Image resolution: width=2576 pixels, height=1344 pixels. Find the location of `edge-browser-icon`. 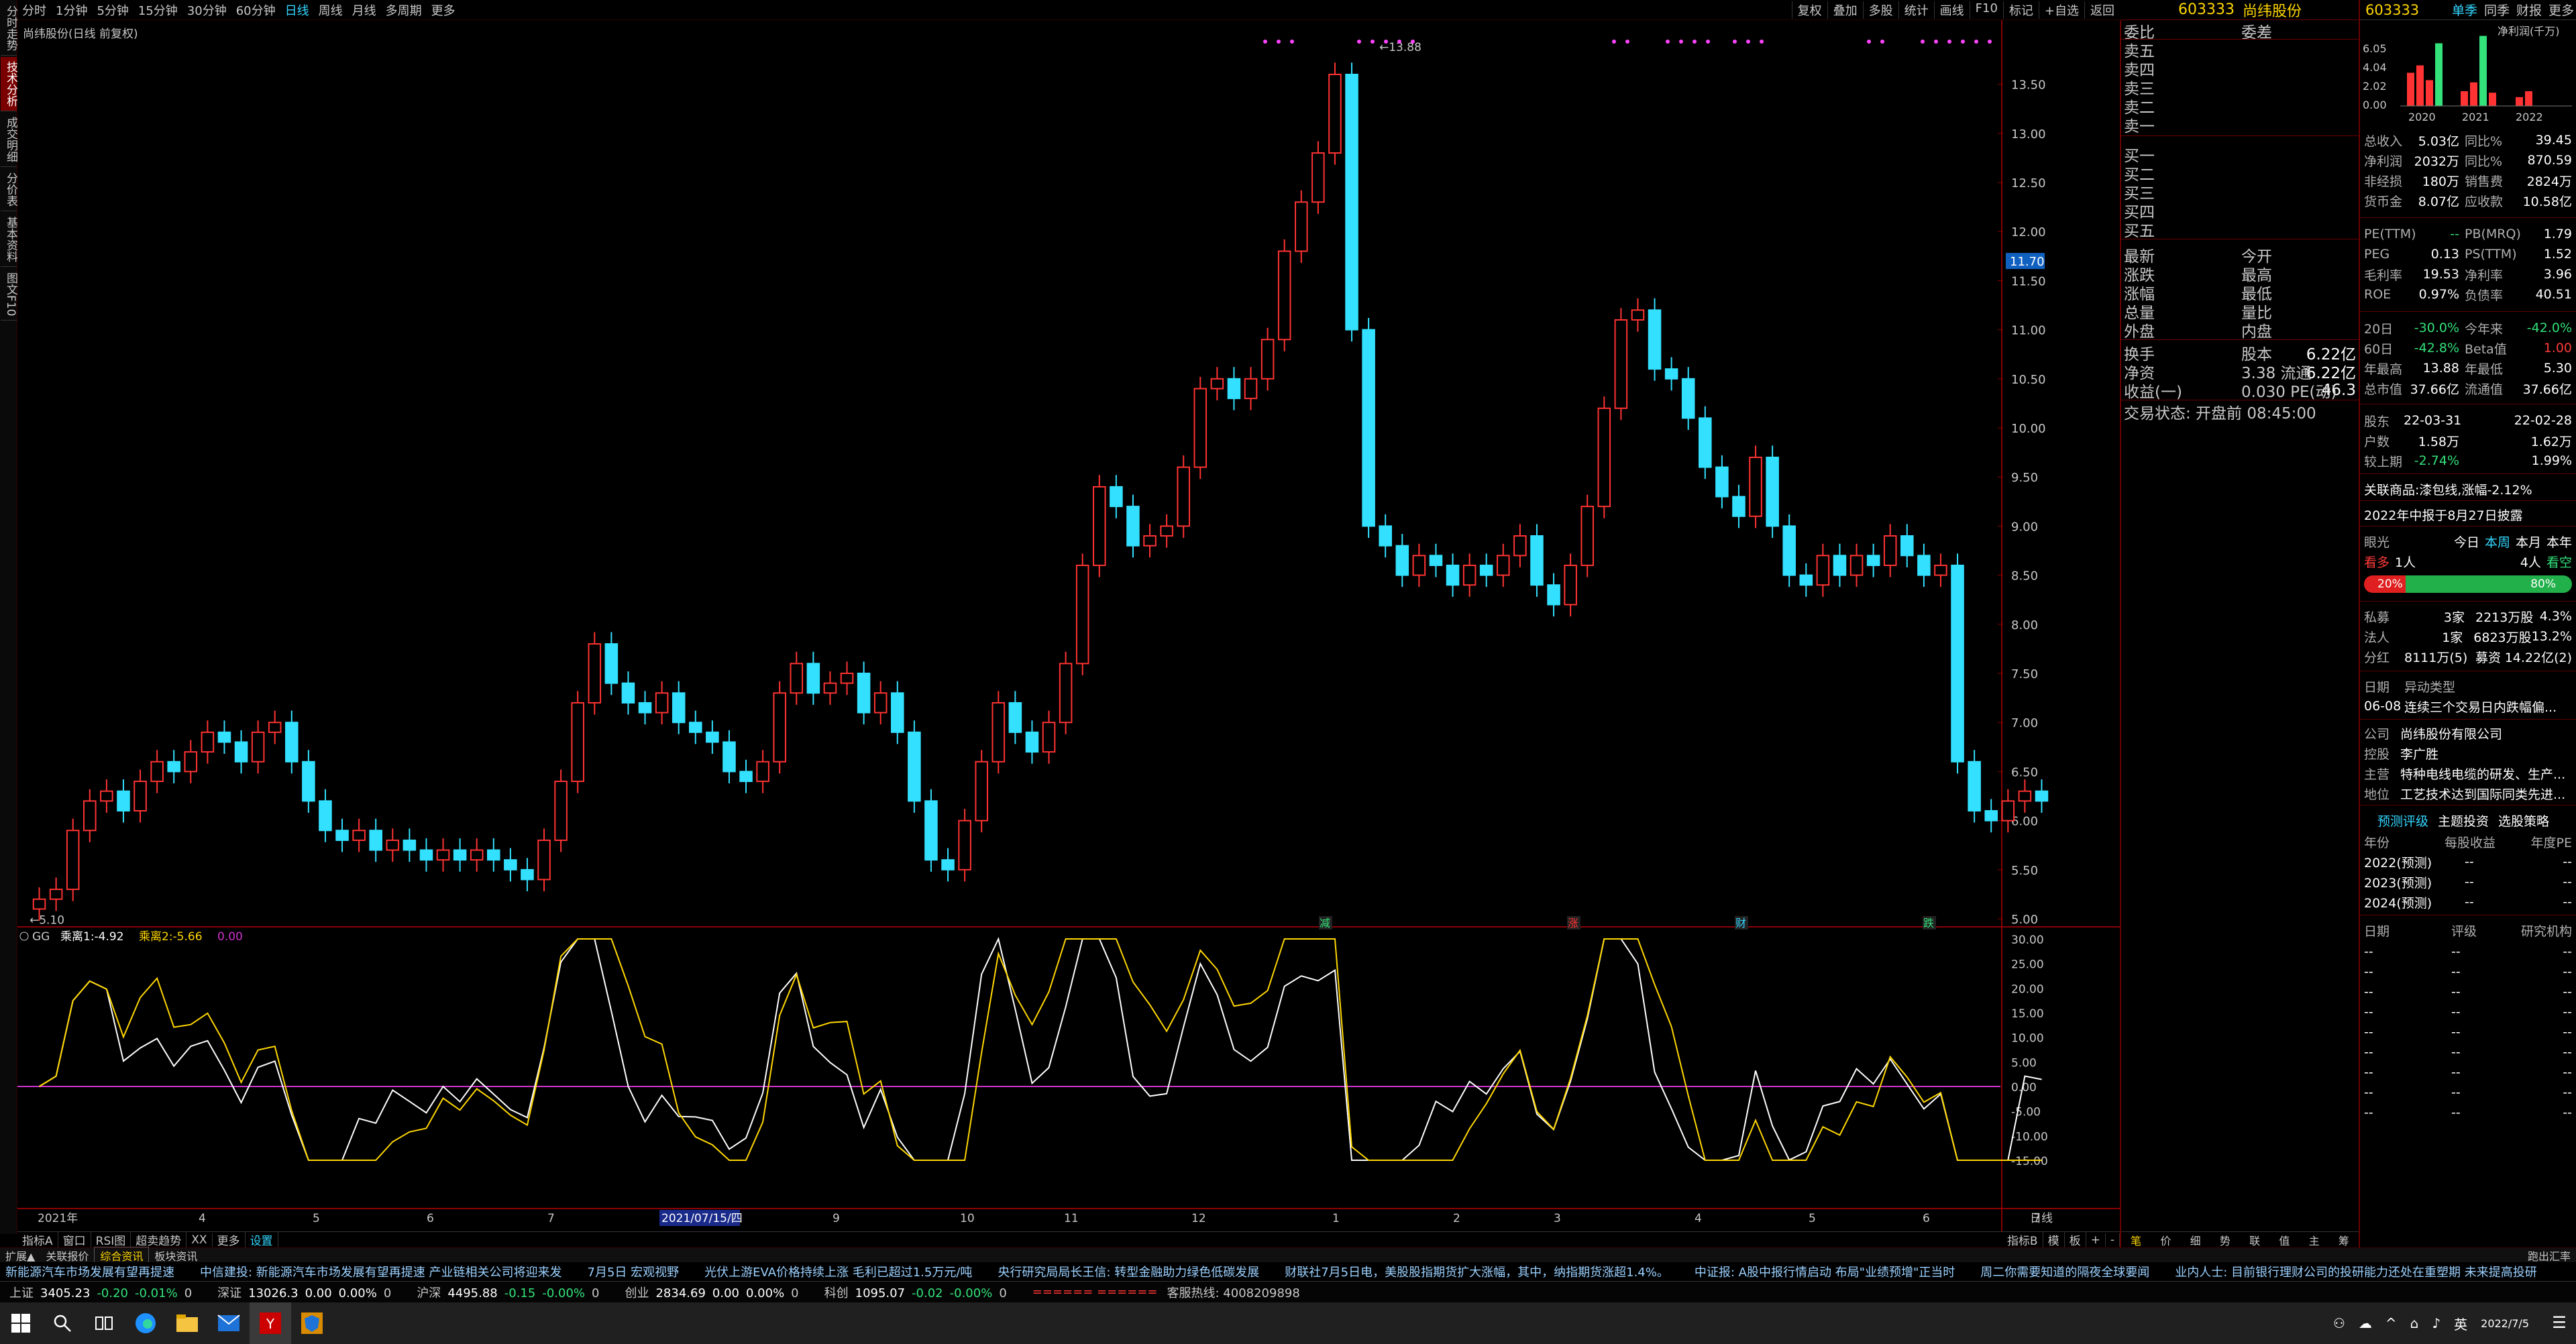

edge-browser-icon is located at coordinates (145, 1323).